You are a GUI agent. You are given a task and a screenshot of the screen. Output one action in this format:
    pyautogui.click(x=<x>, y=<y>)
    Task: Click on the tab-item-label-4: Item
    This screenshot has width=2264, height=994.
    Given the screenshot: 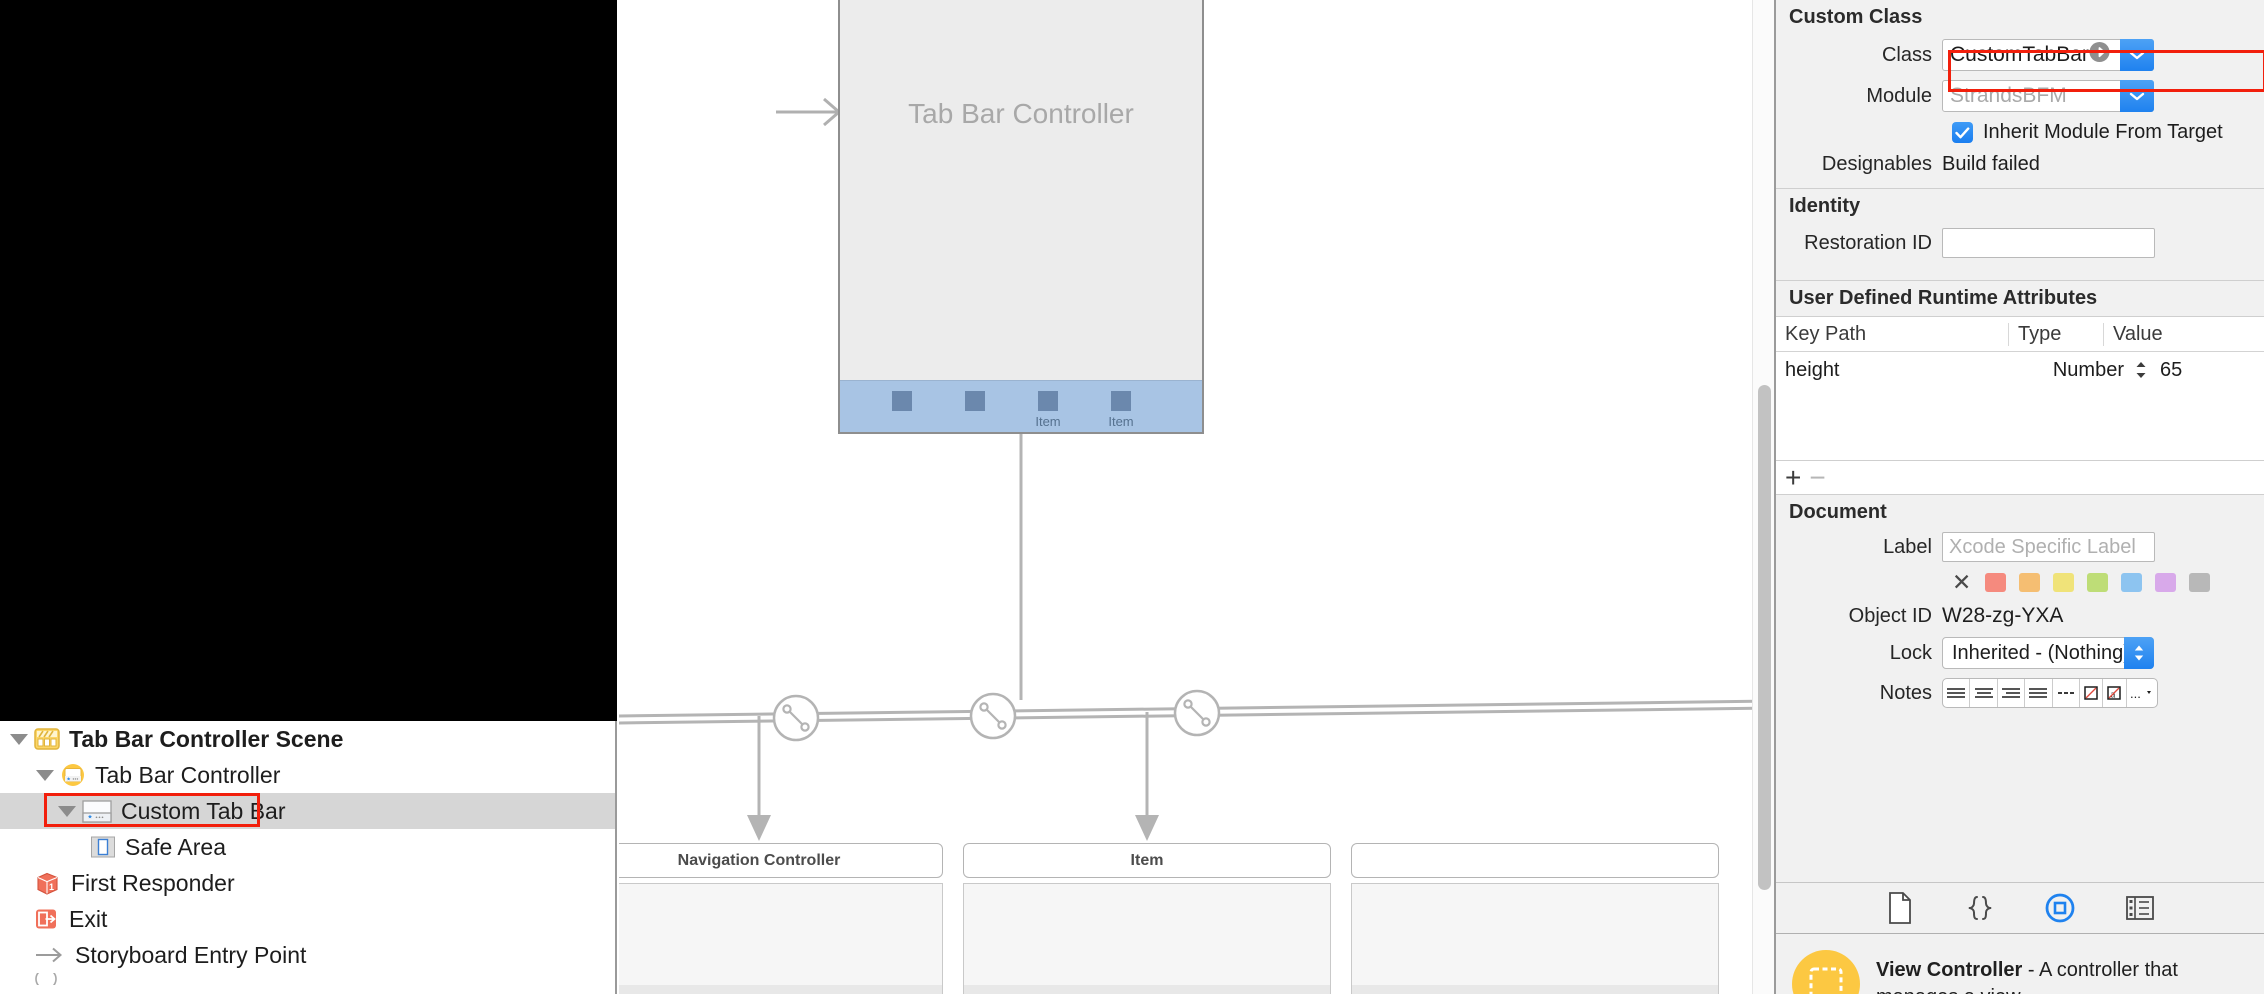 What is the action you would take?
    pyautogui.click(x=1121, y=421)
    